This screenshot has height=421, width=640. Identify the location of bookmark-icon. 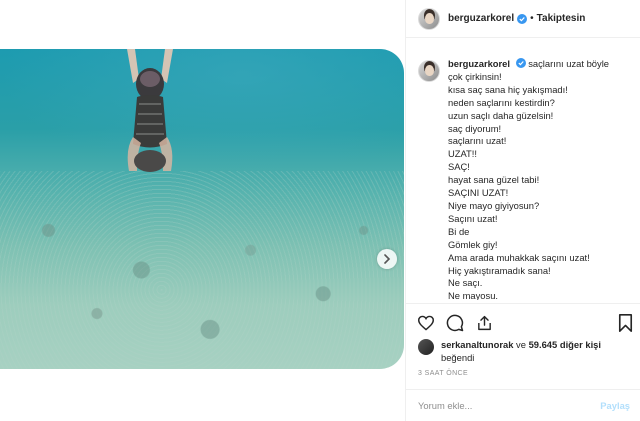
(625, 323).